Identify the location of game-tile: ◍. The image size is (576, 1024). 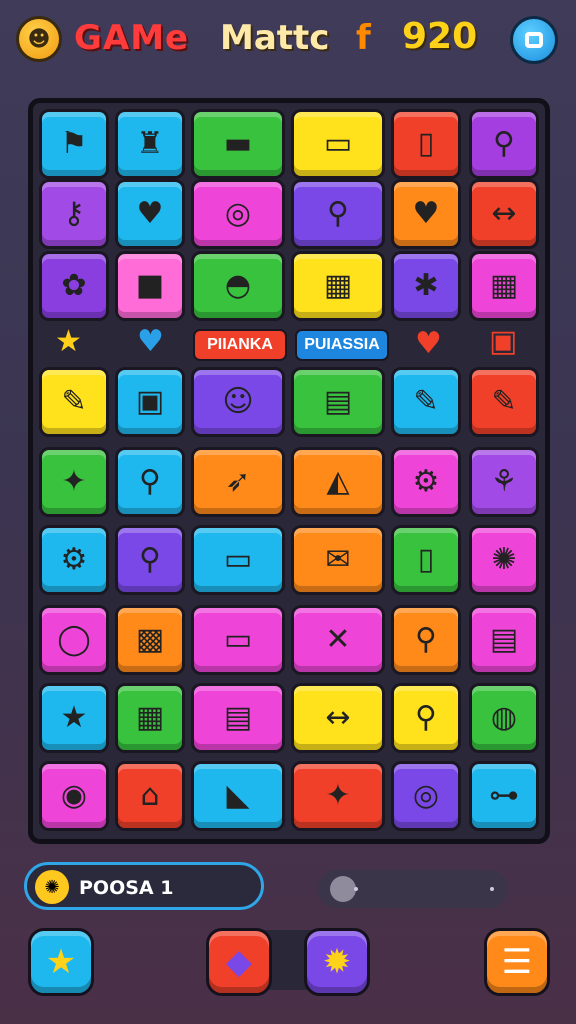
(504, 718).